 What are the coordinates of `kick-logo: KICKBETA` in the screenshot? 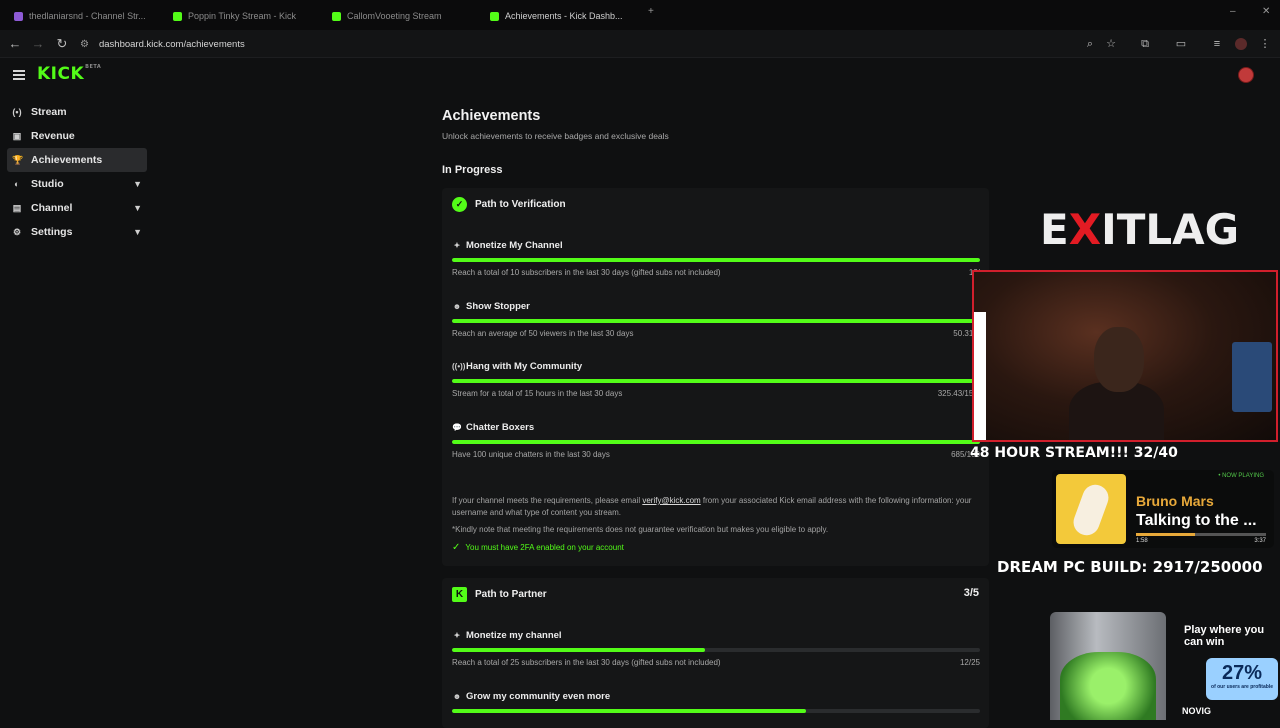 It's located at (69, 74).